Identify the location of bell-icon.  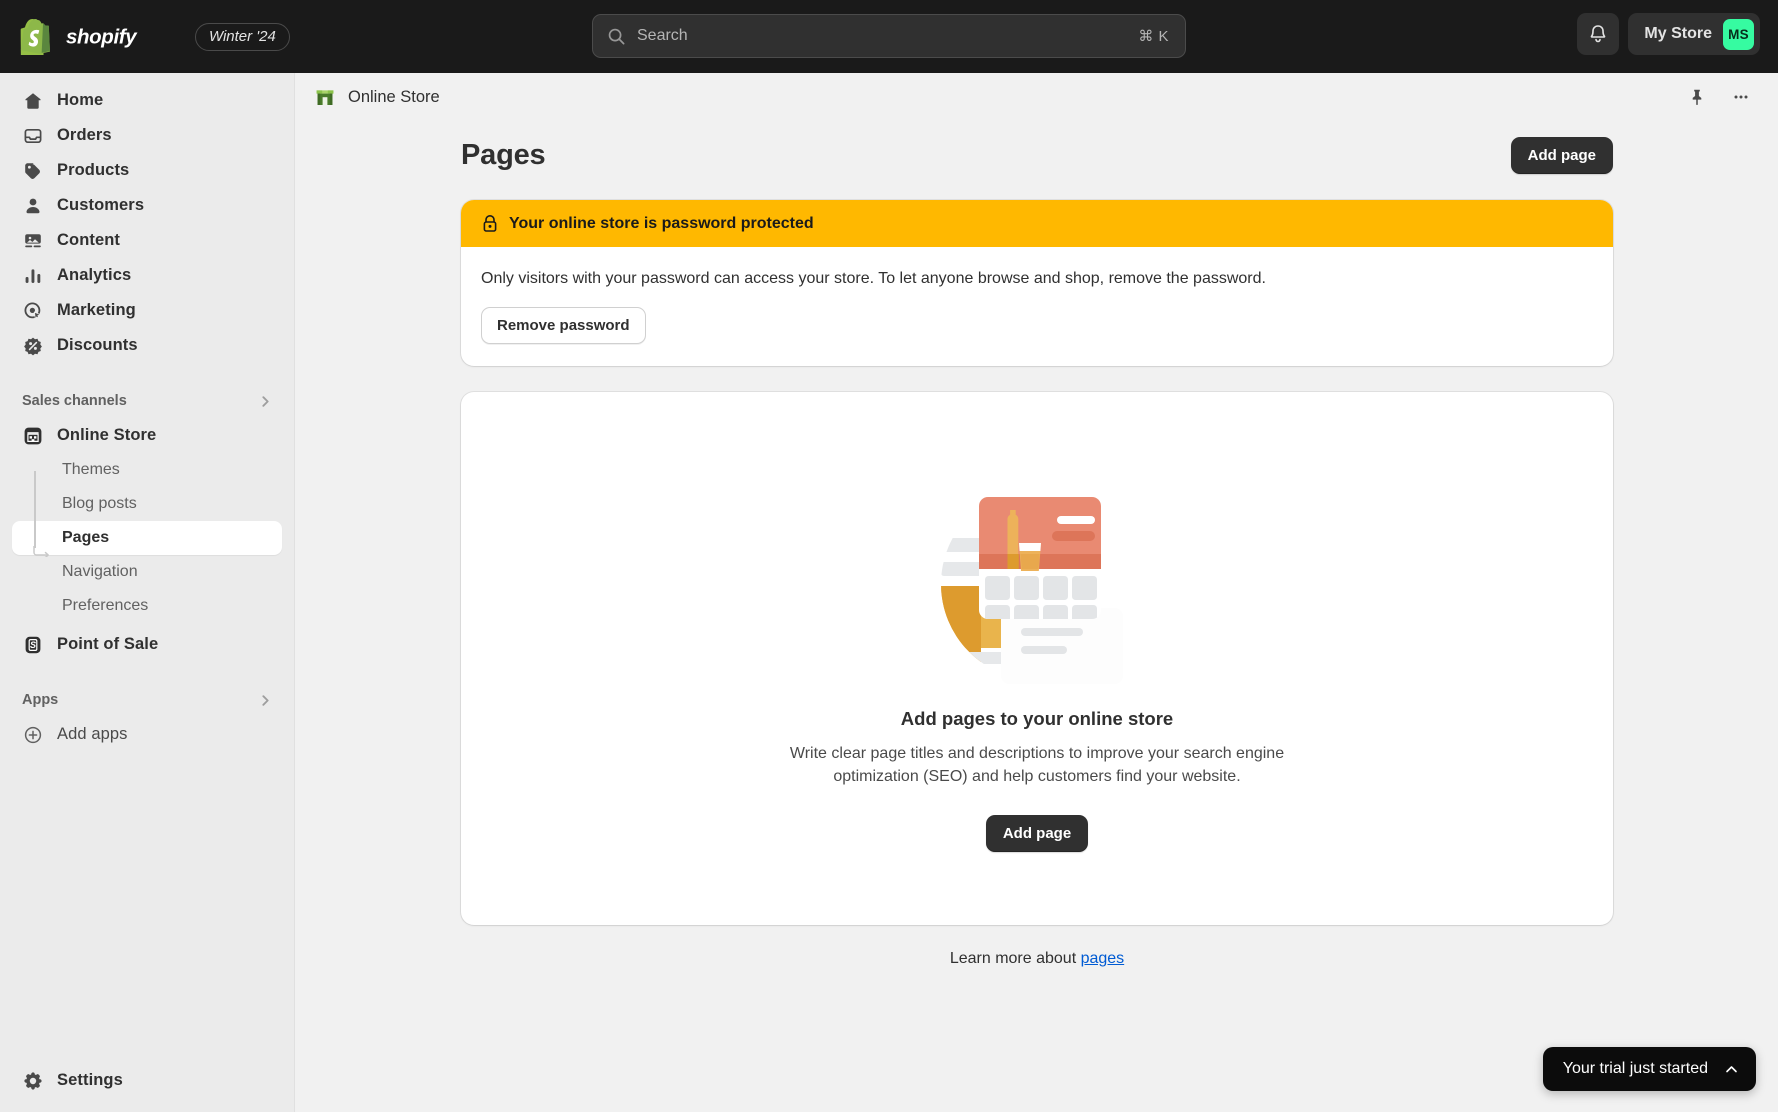
(1598, 33).